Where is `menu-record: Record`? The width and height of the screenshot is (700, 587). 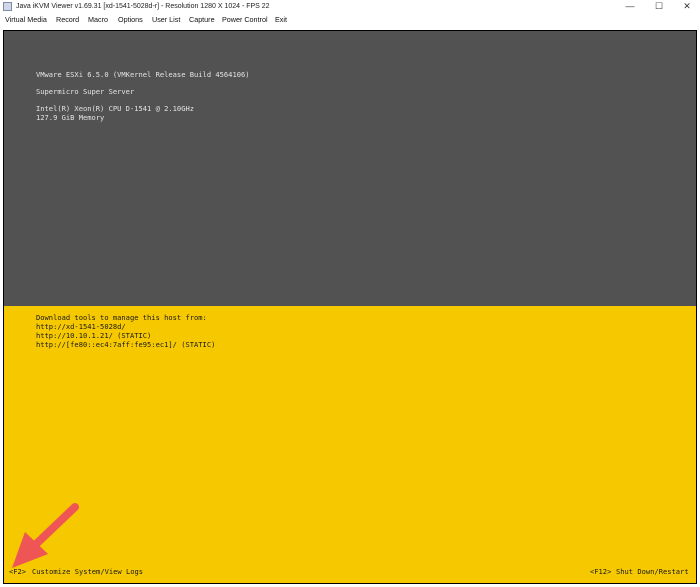 menu-record: Record is located at coordinates (67, 20).